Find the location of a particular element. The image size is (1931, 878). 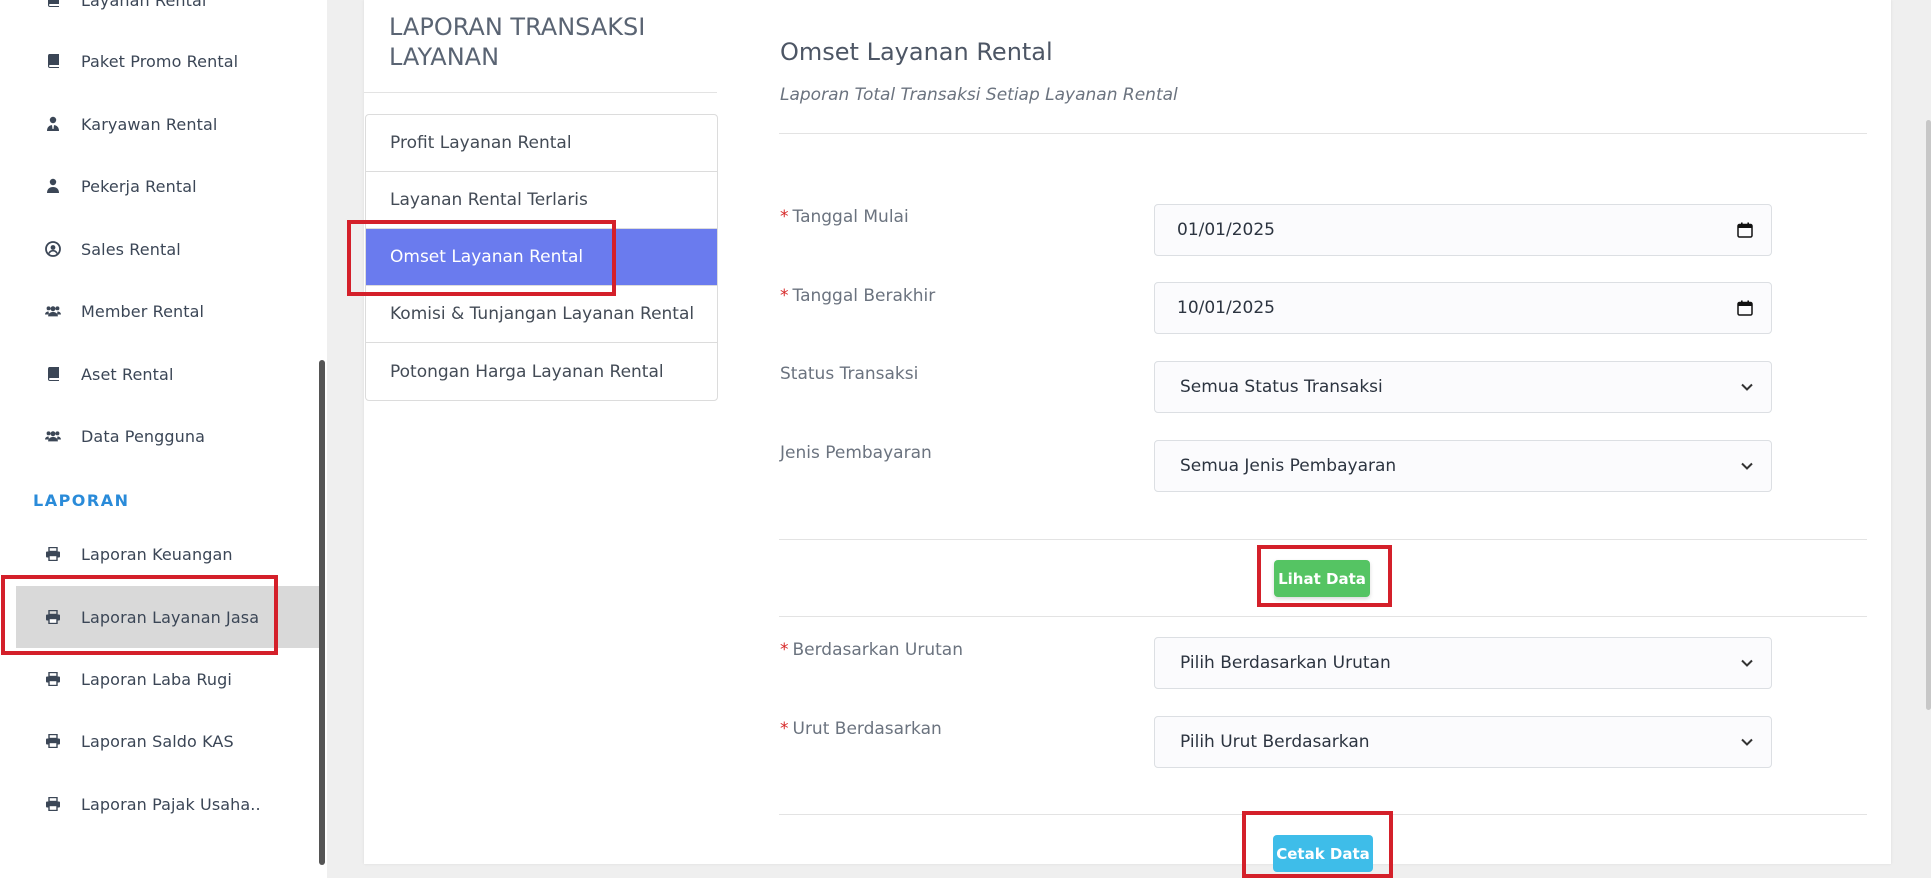

order-by-value: Pilih Berdasarkan Urutan is located at coordinates (1285, 663).